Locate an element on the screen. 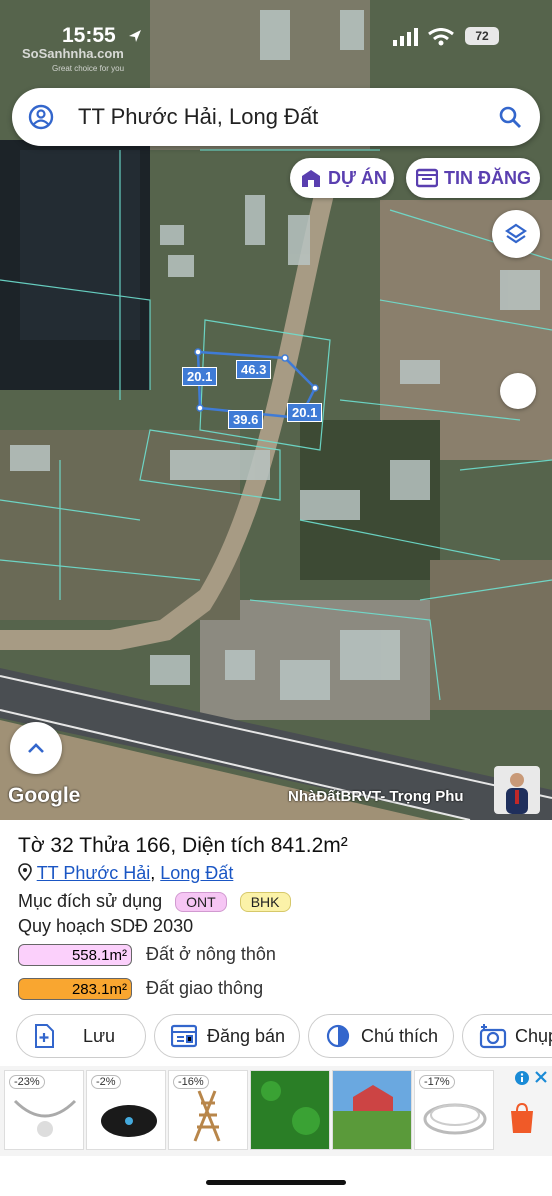 The height and width of the screenshot is (1196, 552). save-button: Lưu is located at coordinates (81, 1036).